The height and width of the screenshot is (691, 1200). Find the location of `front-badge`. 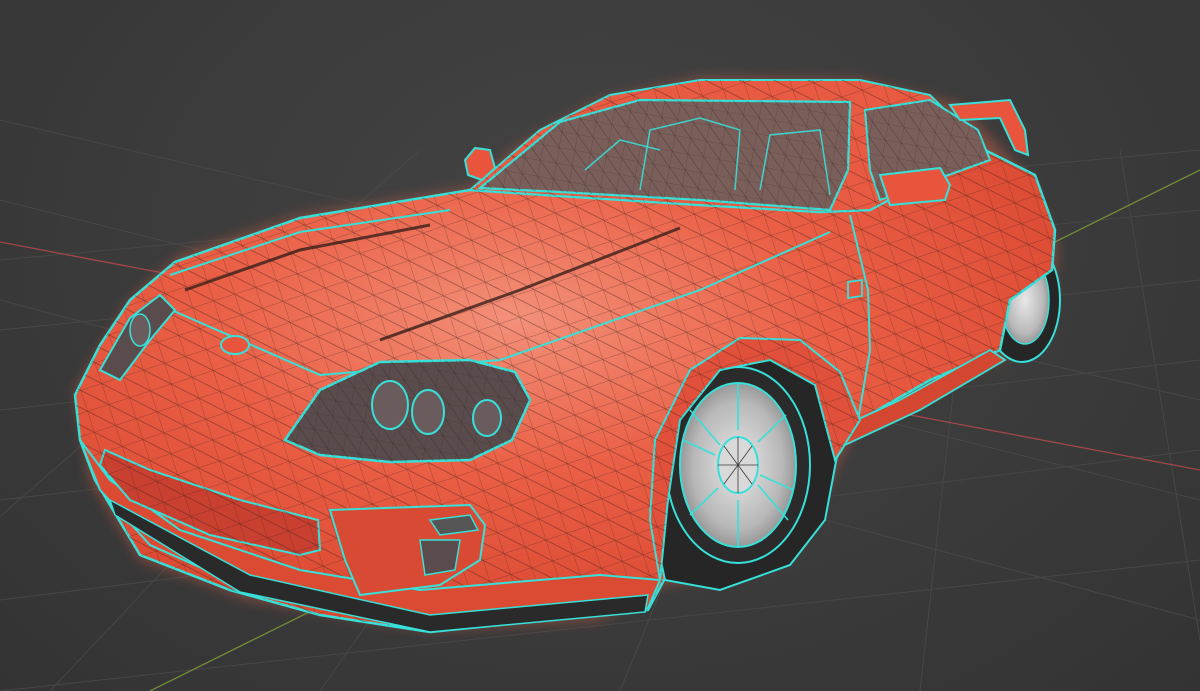

front-badge is located at coordinates (235, 345).